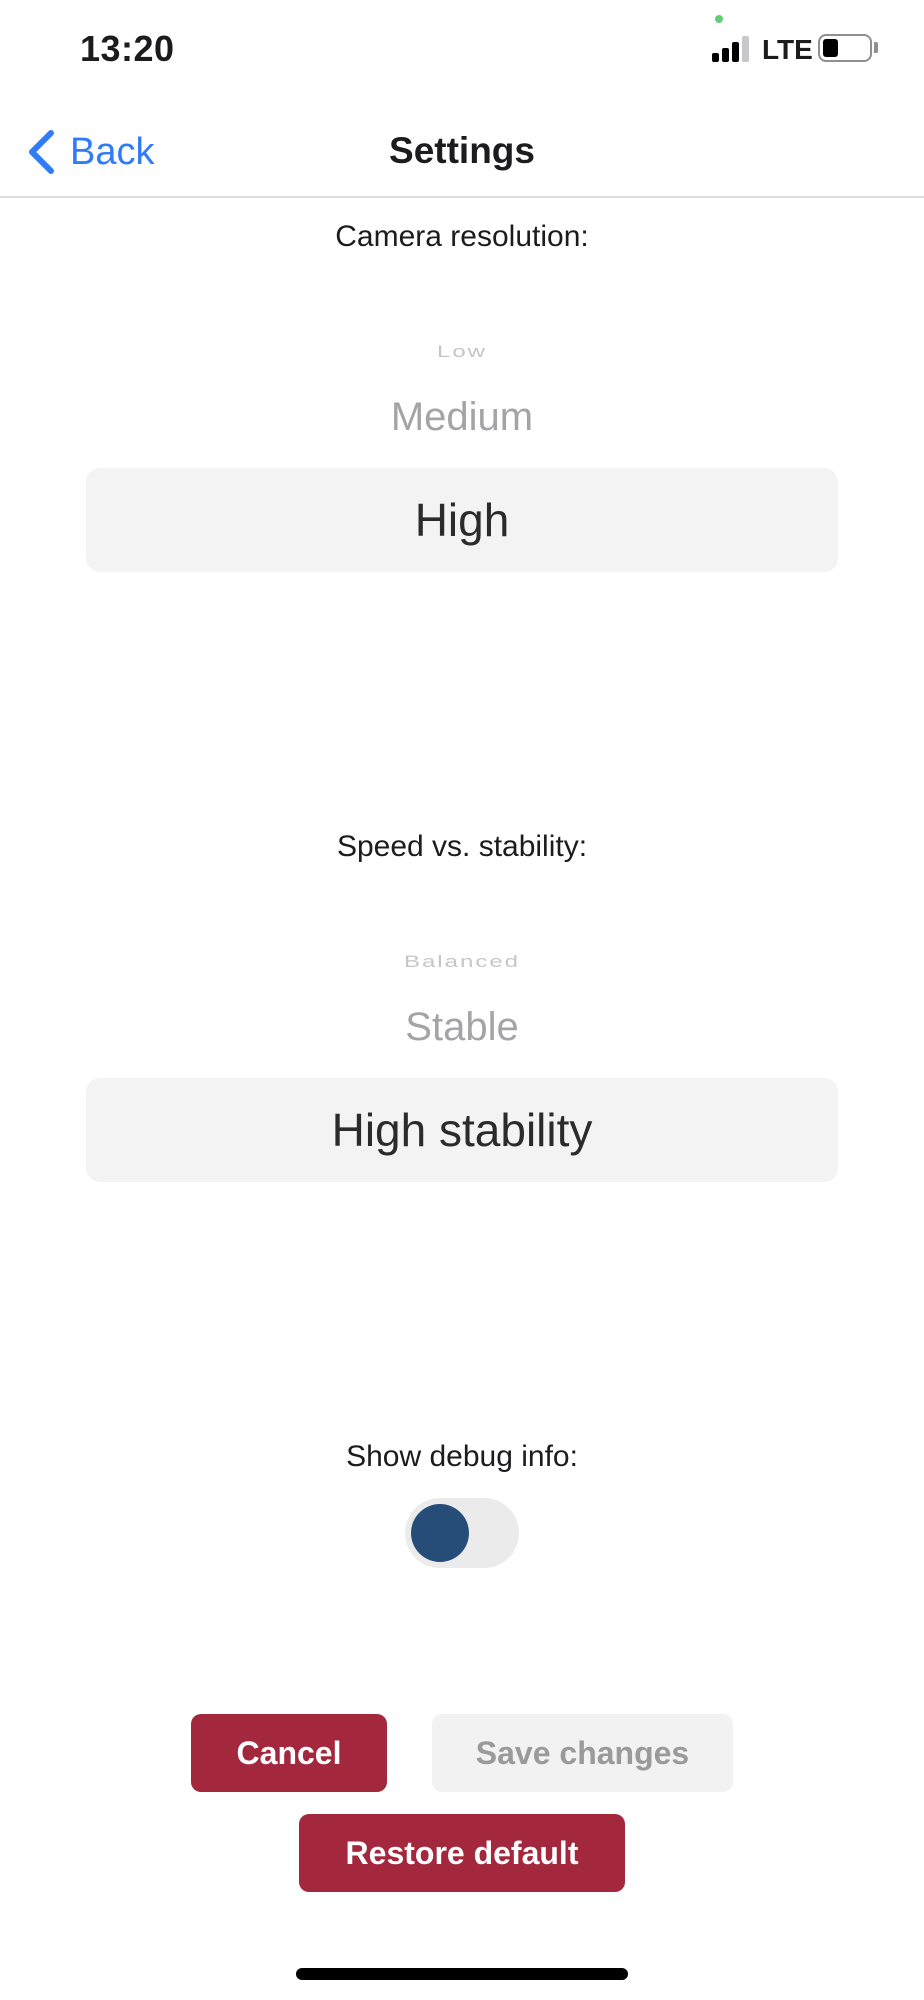 Image resolution: width=924 pixels, height=2000 pixels. I want to click on restore-default-button: Restore default, so click(462, 1853).